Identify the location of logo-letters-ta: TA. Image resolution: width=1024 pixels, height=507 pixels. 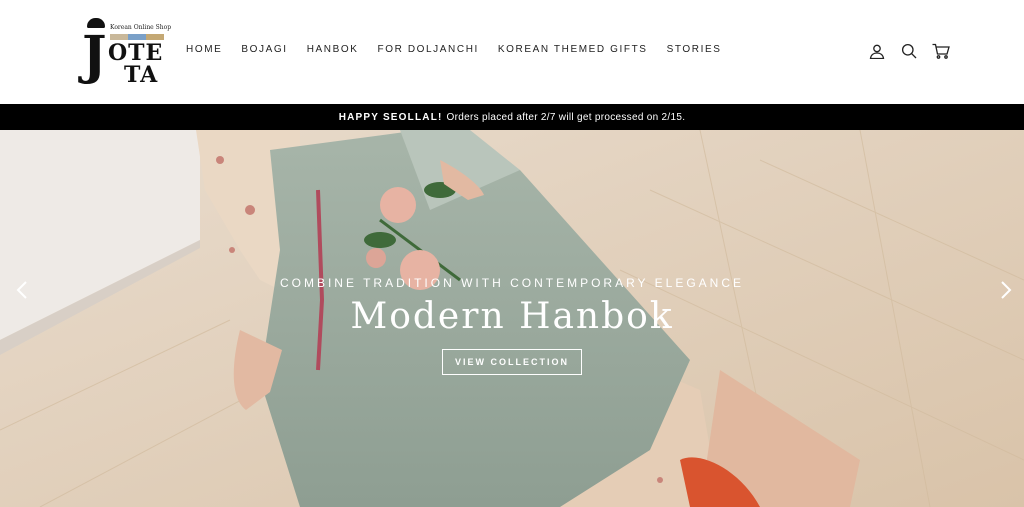
(141, 75).